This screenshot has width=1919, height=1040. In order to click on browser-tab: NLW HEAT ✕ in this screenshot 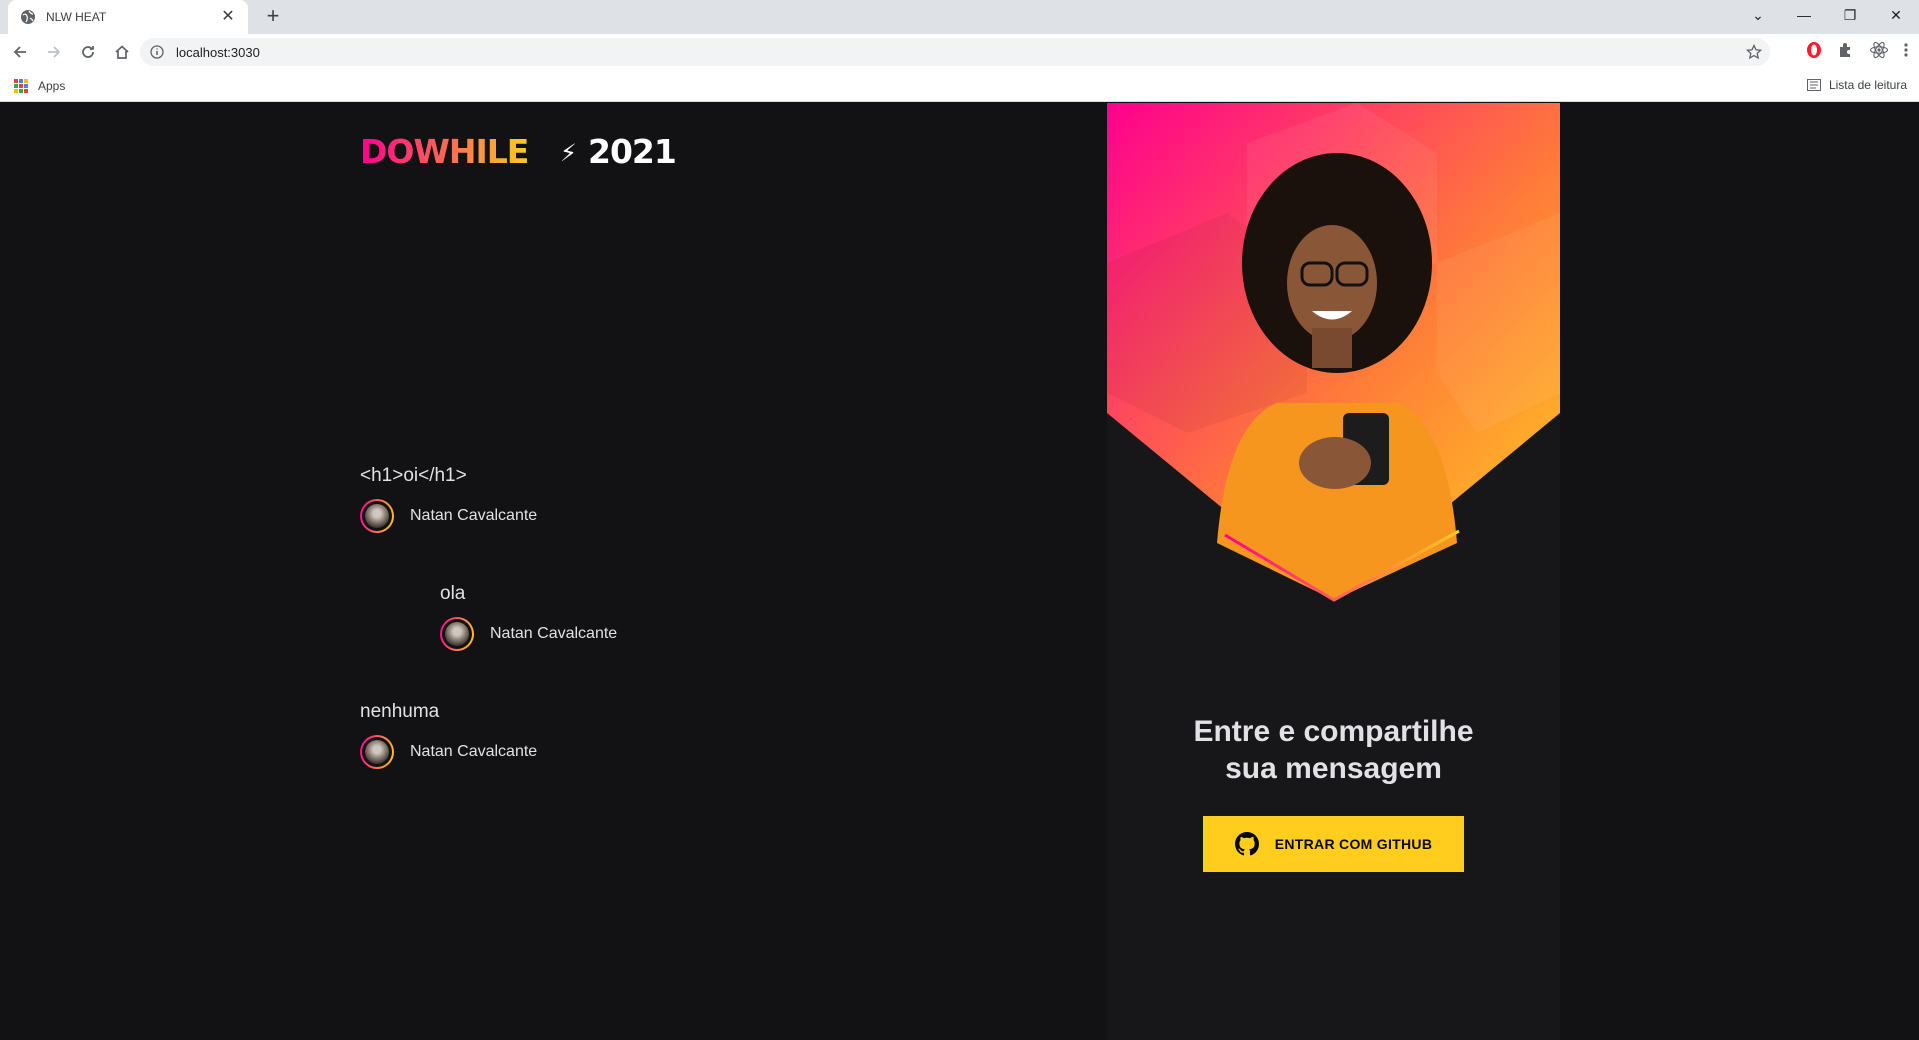, I will do `click(128, 17)`.